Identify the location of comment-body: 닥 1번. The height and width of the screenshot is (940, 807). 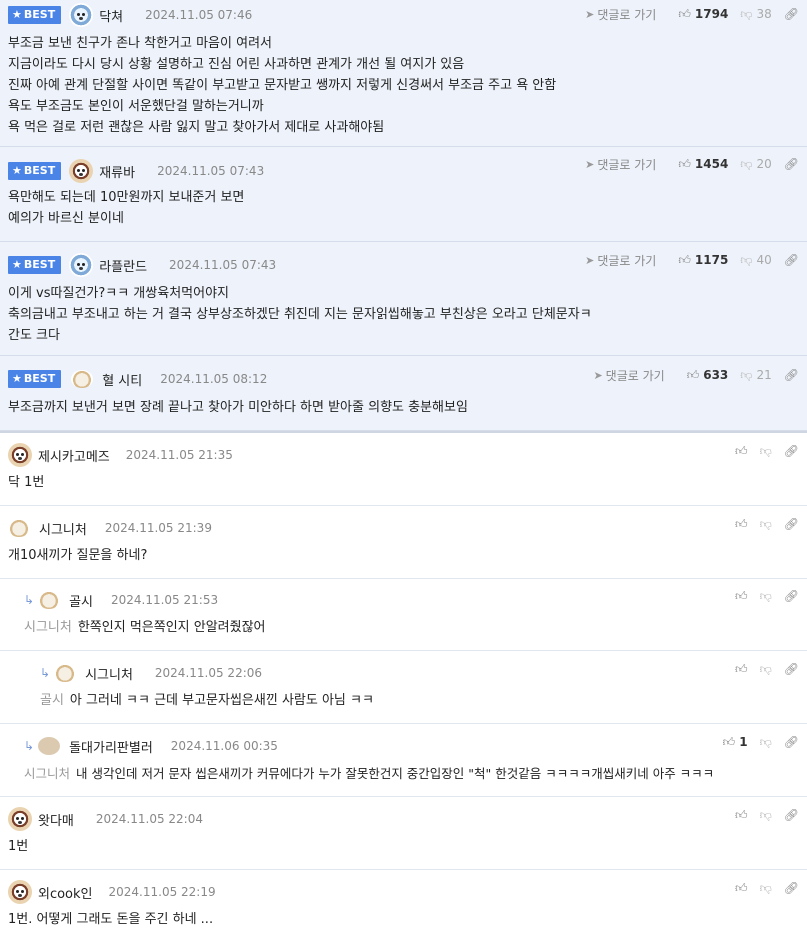
(26, 482).